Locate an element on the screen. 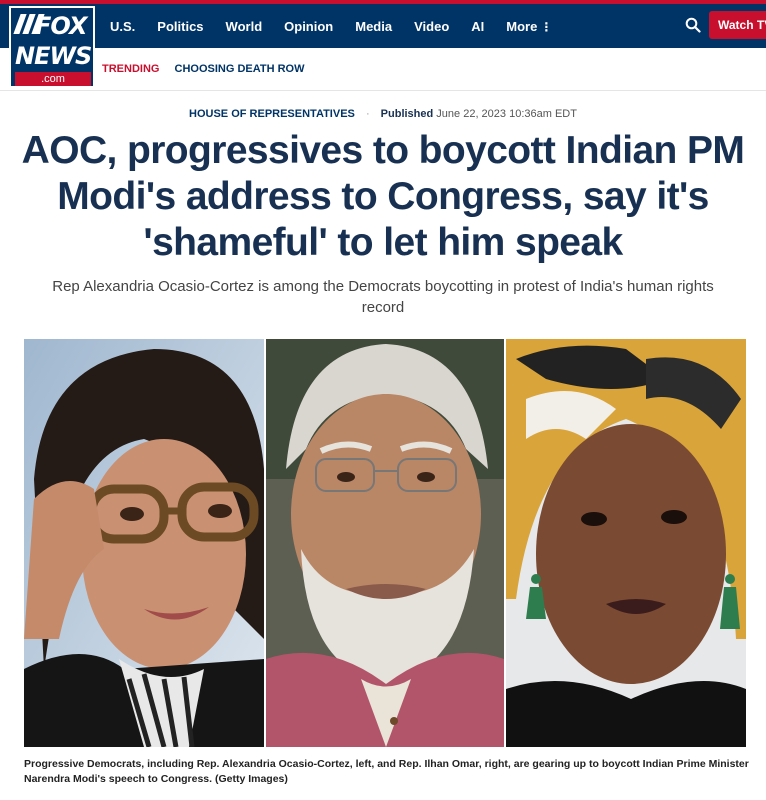 This screenshot has width=766, height=800. logo-text-domain: .com is located at coordinates (53, 79).